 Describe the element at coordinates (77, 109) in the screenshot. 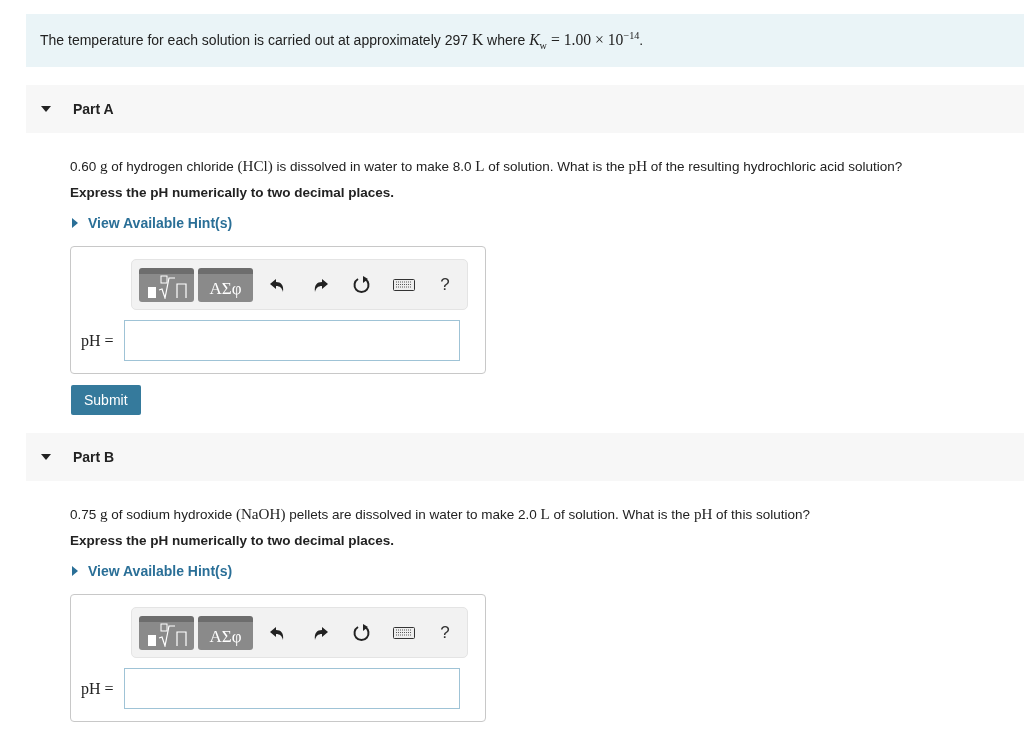

I see `part-toggle: Part A` at that location.